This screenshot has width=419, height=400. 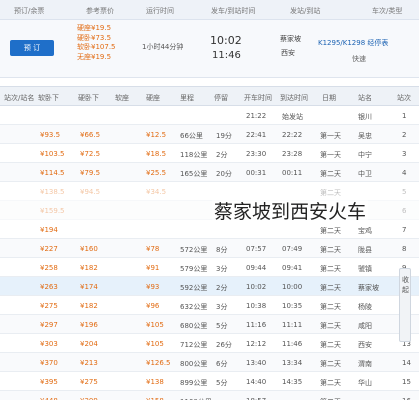 What do you see at coordinates (404, 135) in the screenshot?
I see `cell-no: 2` at bounding box center [404, 135].